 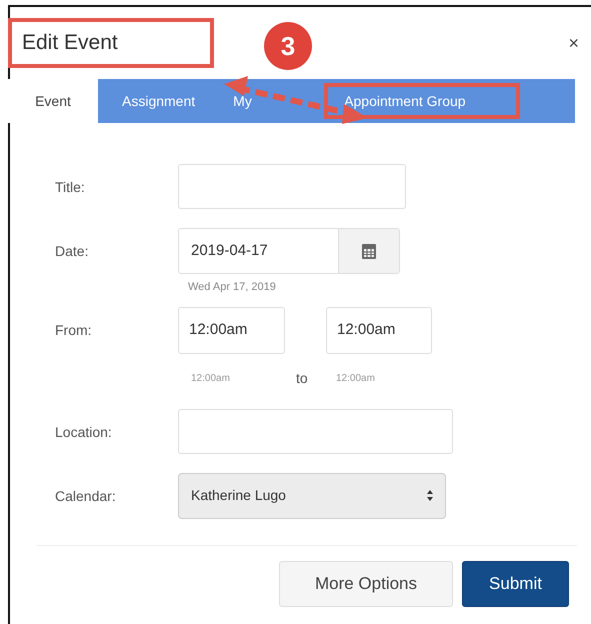 I want to click on title-field, so click(x=292, y=186).